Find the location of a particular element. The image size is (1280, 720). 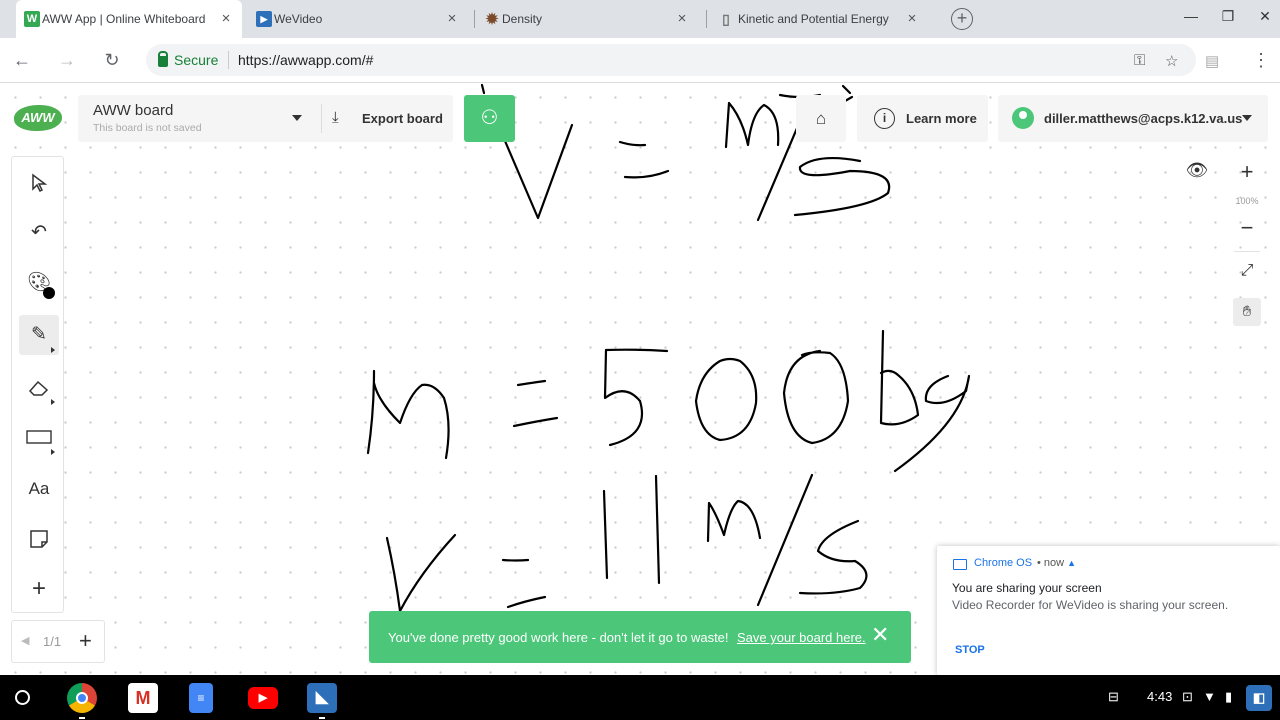

extension-icon: ▤ is located at coordinates (1212, 61).